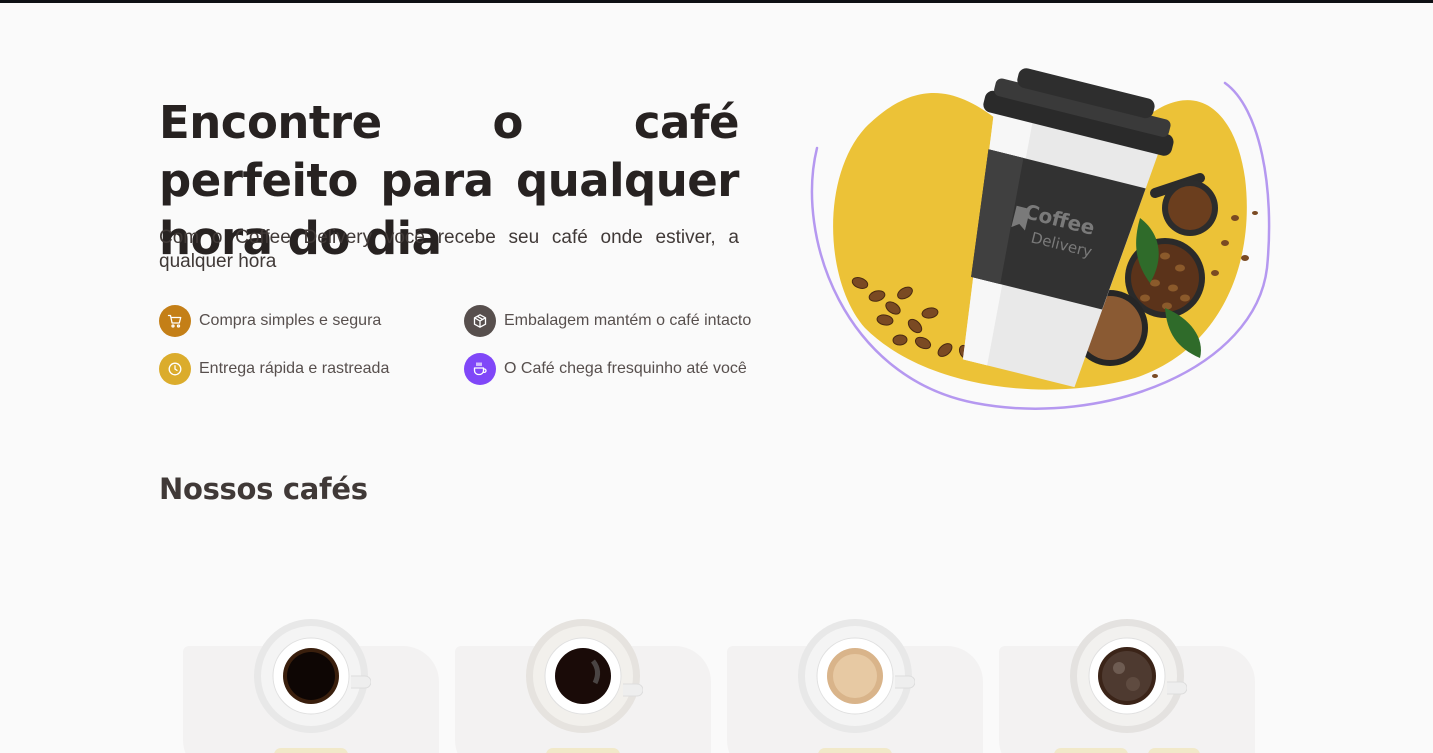 Image resolution: width=1433 pixels, height=753 pixels. I want to click on feature-fast-delivery: Entrega rápida e rastreada, so click(274, 369).